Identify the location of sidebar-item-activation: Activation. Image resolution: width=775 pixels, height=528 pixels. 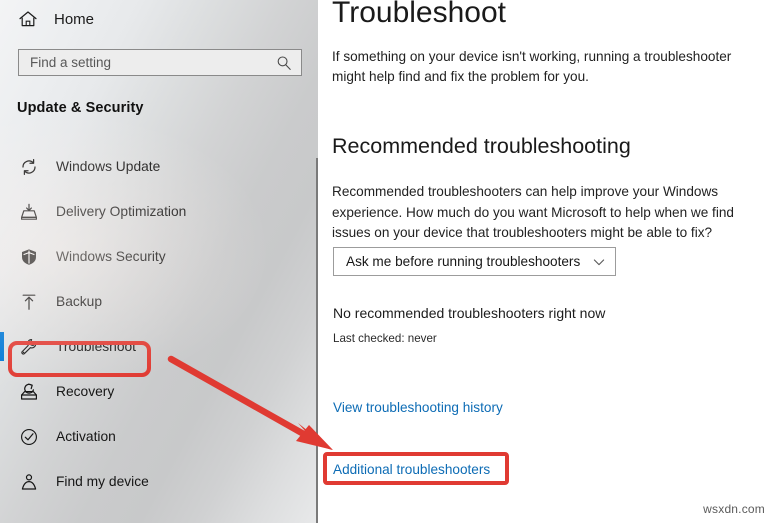
(158, 436).